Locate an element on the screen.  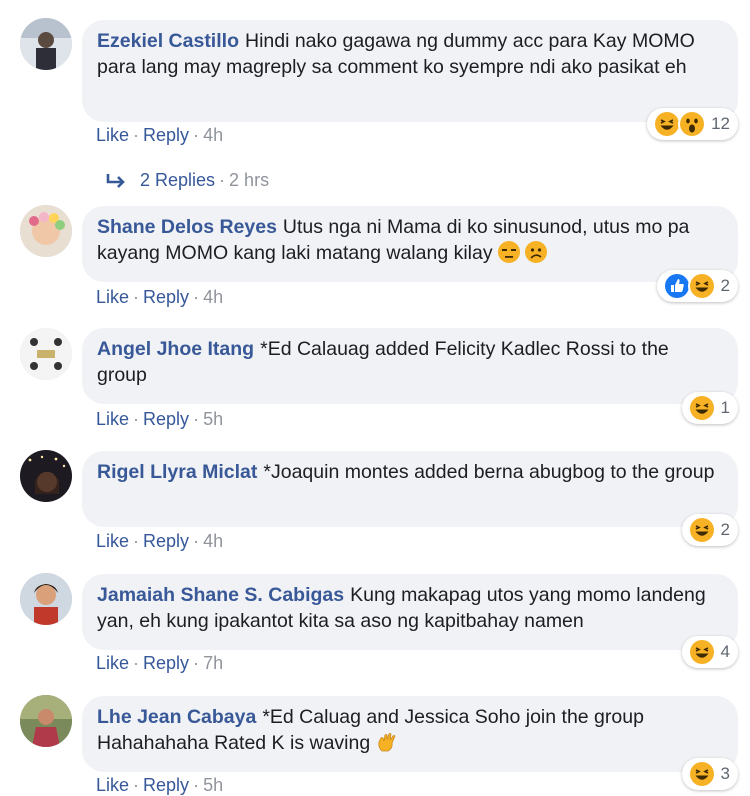
reaction-count: 12 is located at coordinates (720, 123).